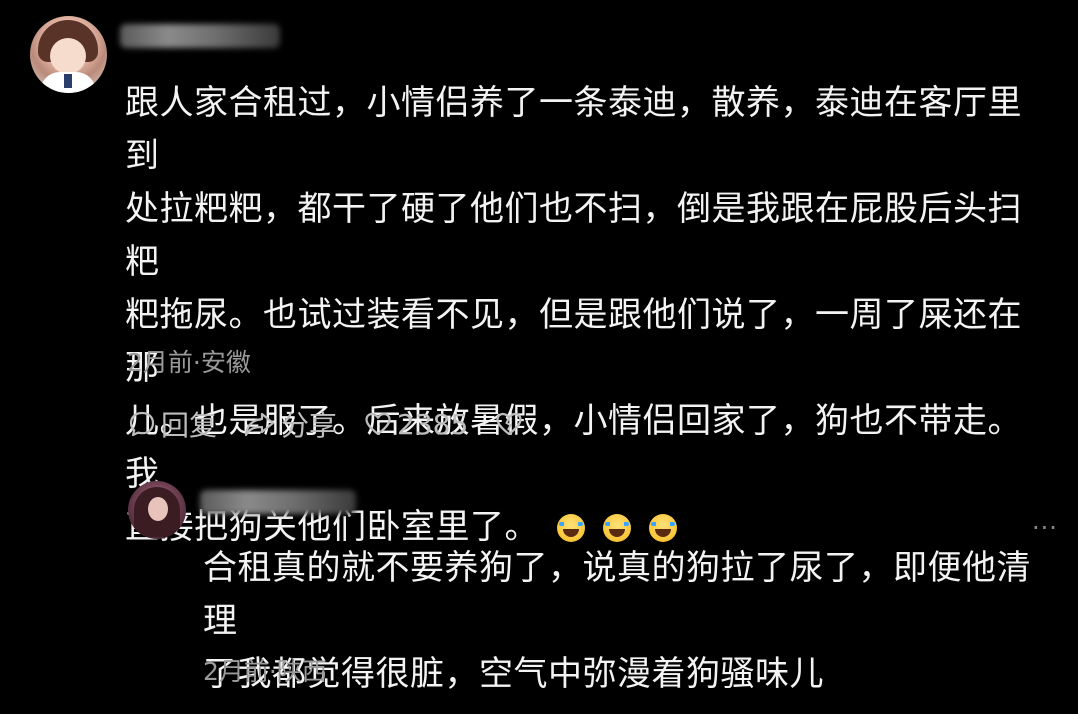  What do you see at coordinates (259, 424) in the screenshot?
I see `share-arrow-icon` at bounding box center [259, 424].